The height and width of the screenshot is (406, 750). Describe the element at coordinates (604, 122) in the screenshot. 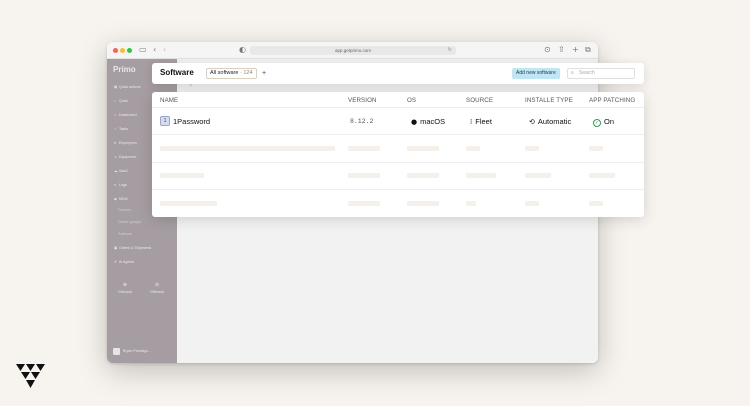

I see `row-patching: ✓ On` at that location.